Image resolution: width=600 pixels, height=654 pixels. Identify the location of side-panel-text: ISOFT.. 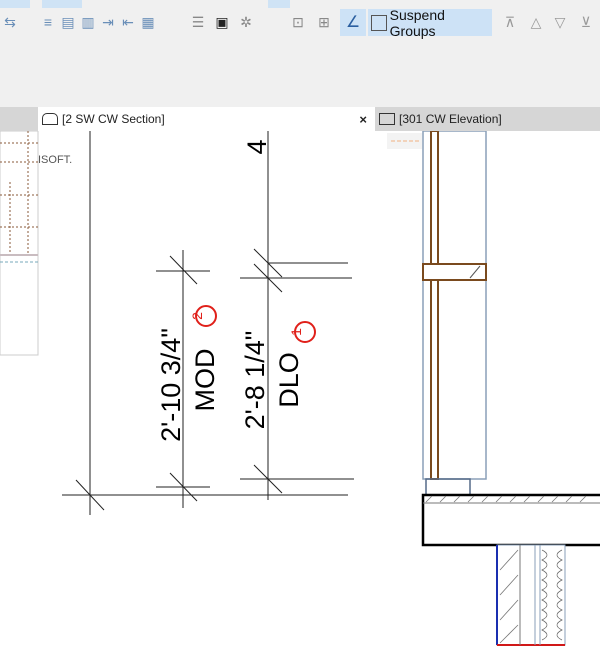
(55, 160).